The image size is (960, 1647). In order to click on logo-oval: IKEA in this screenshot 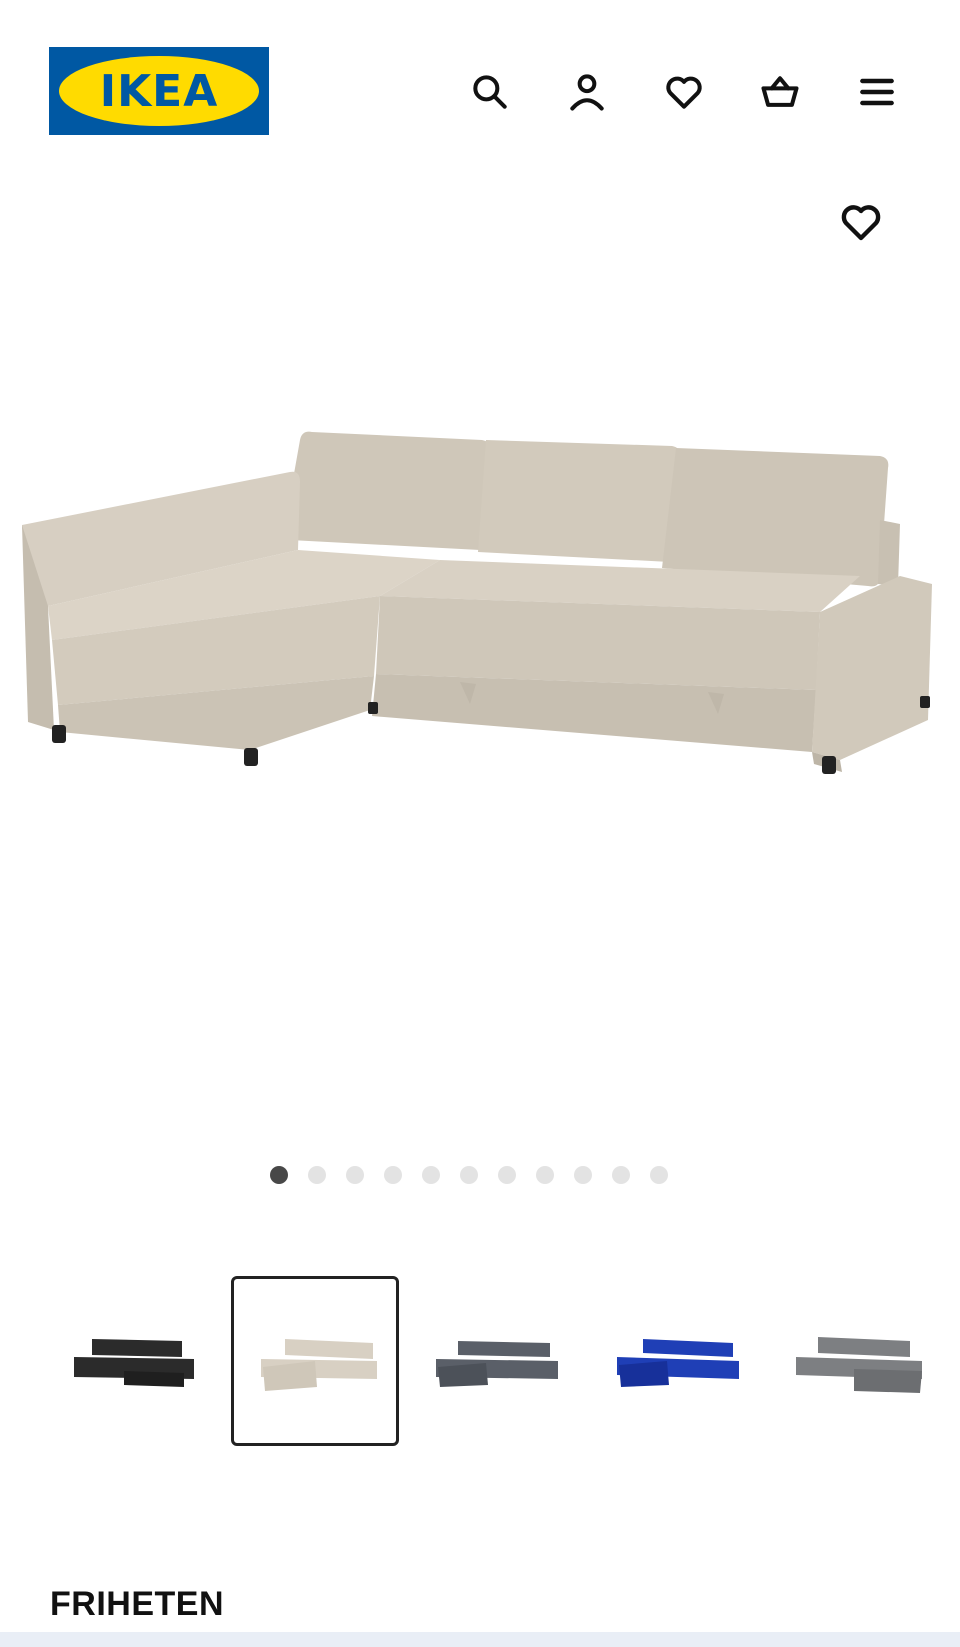, I will do `click(159, 91)`.